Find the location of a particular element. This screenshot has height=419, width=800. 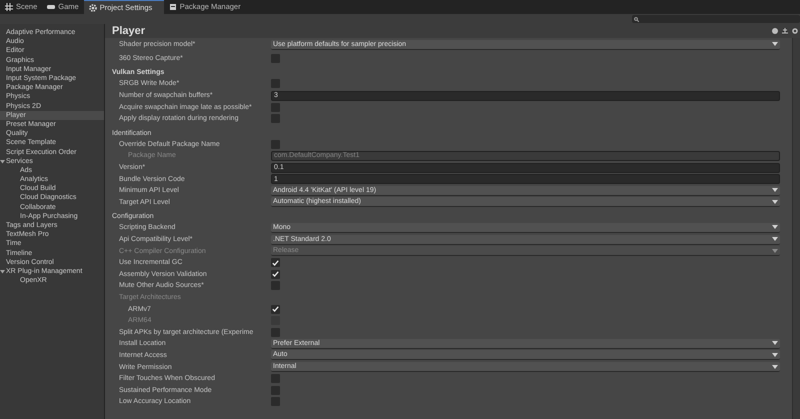

checkmark-icon is located at coordinates (275, 309).